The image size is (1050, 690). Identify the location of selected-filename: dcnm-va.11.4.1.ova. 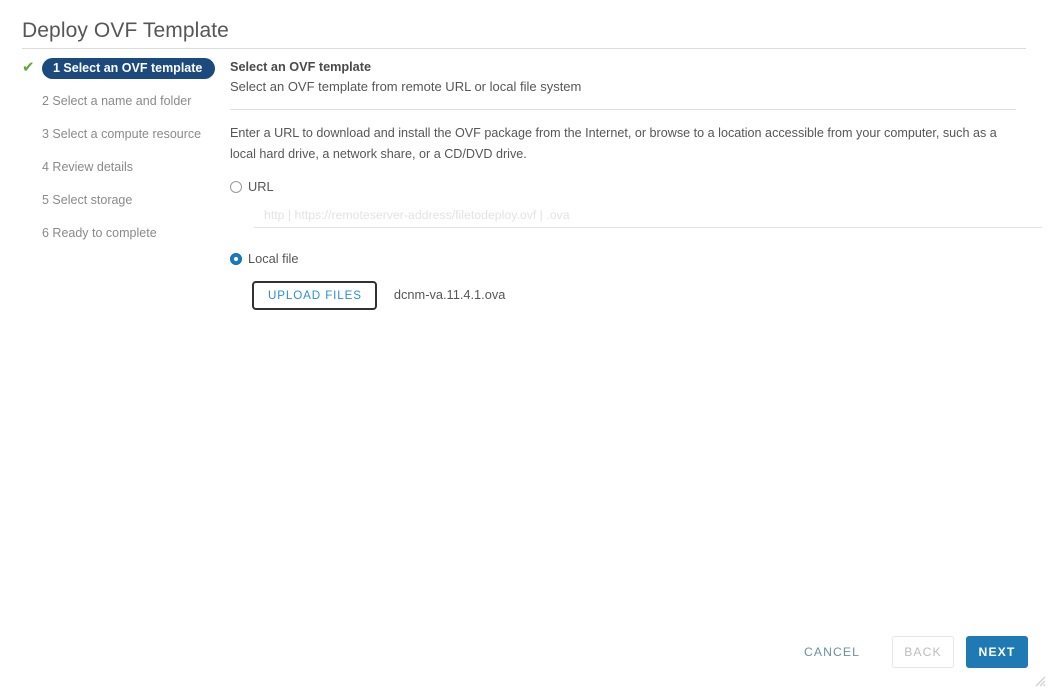
(449, 295).